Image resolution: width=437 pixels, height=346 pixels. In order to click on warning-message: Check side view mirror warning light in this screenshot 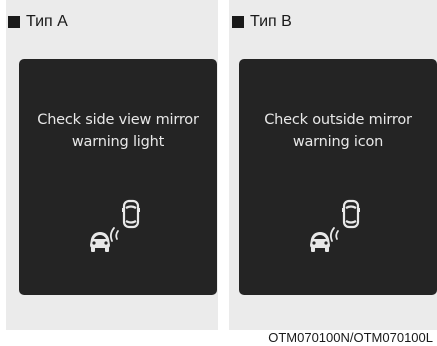, I will do `click(118, 131)`.